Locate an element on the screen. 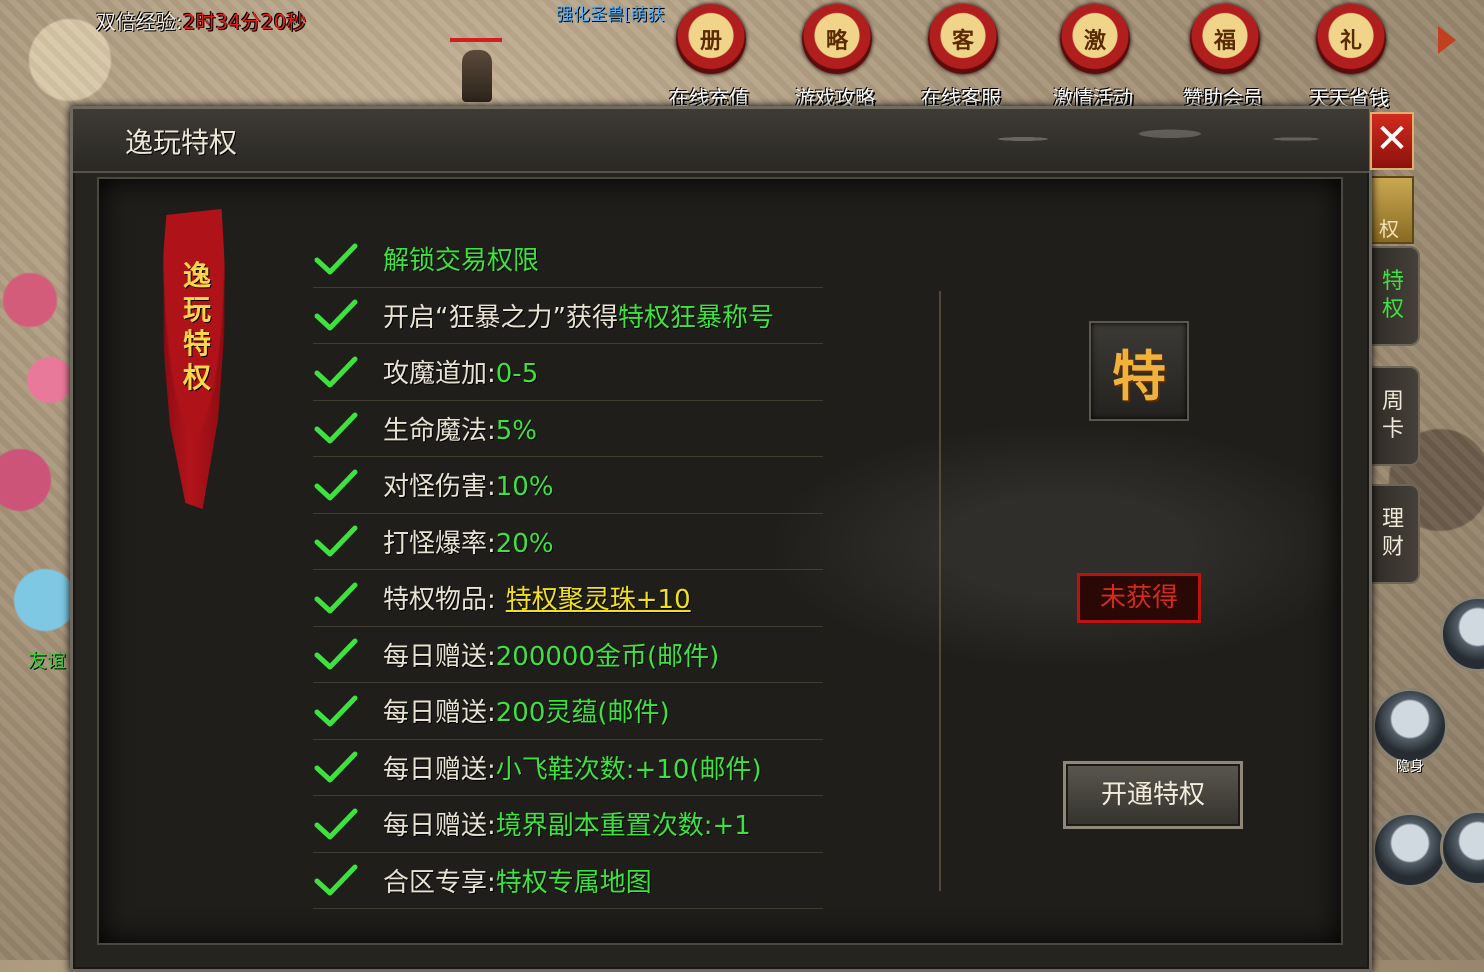  list-item: 特权物品: 特权聚灵珠+10 is located at coordinates (568, 598).